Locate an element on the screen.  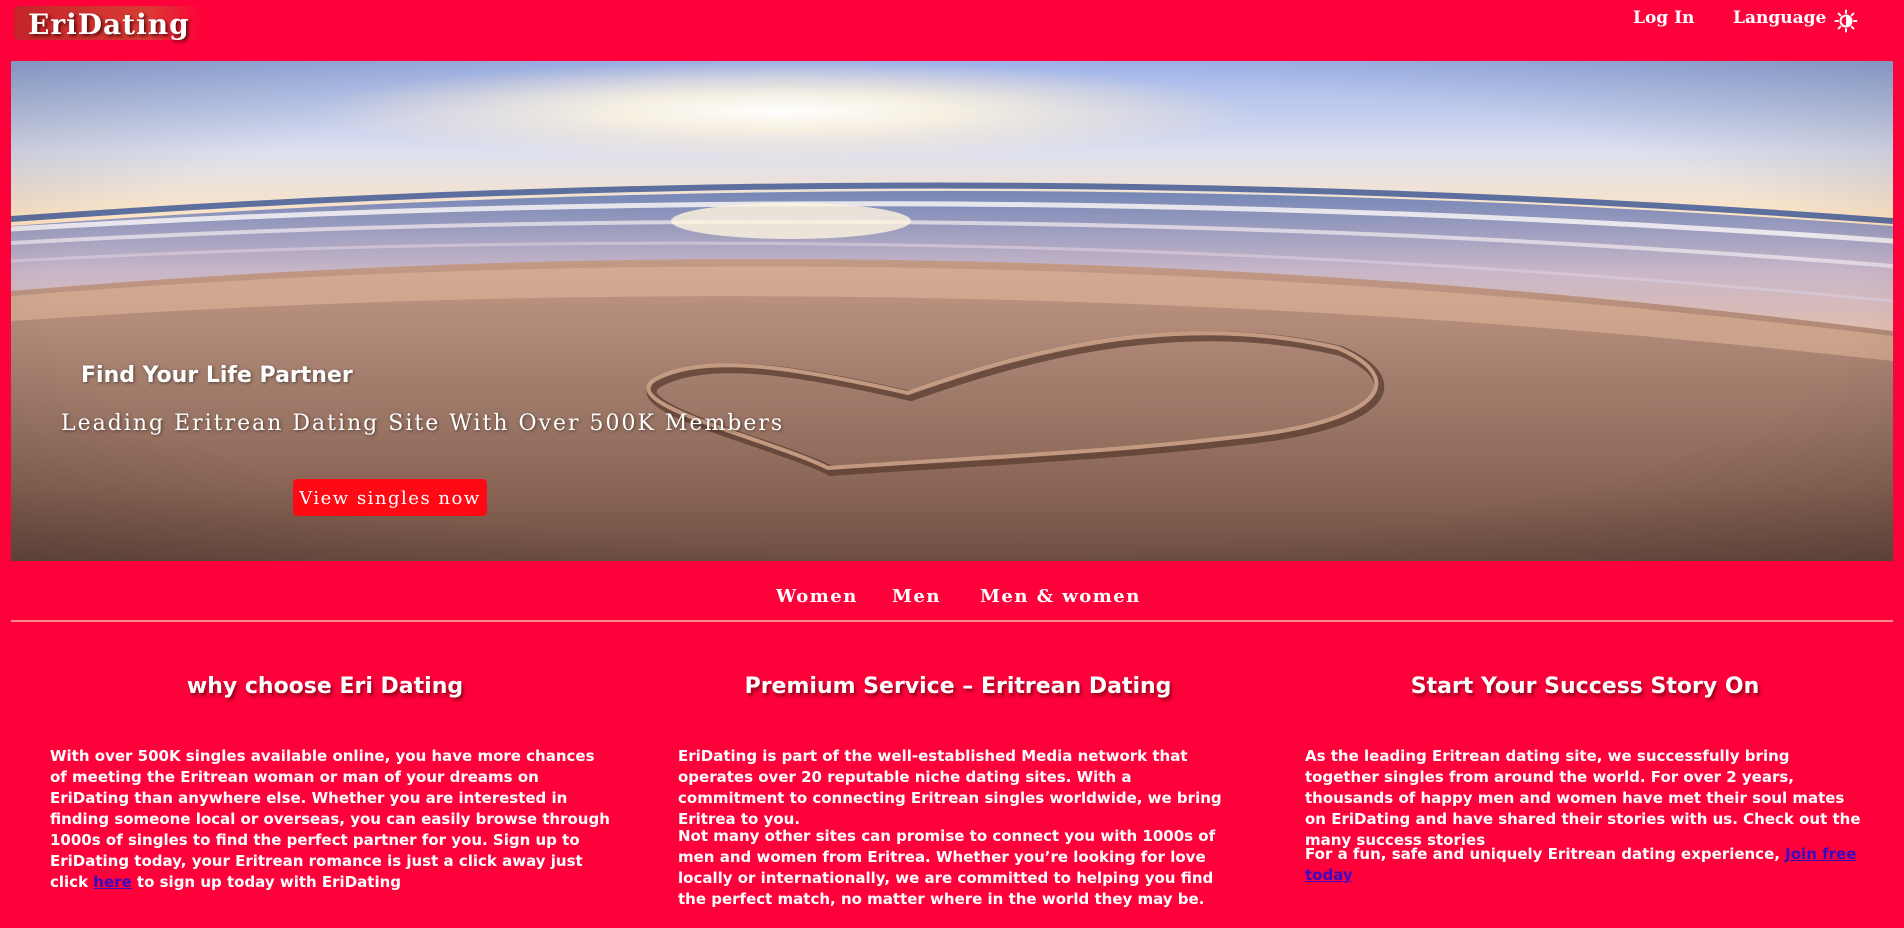
site-logo: EriDating is located at coordinates (109, 23).